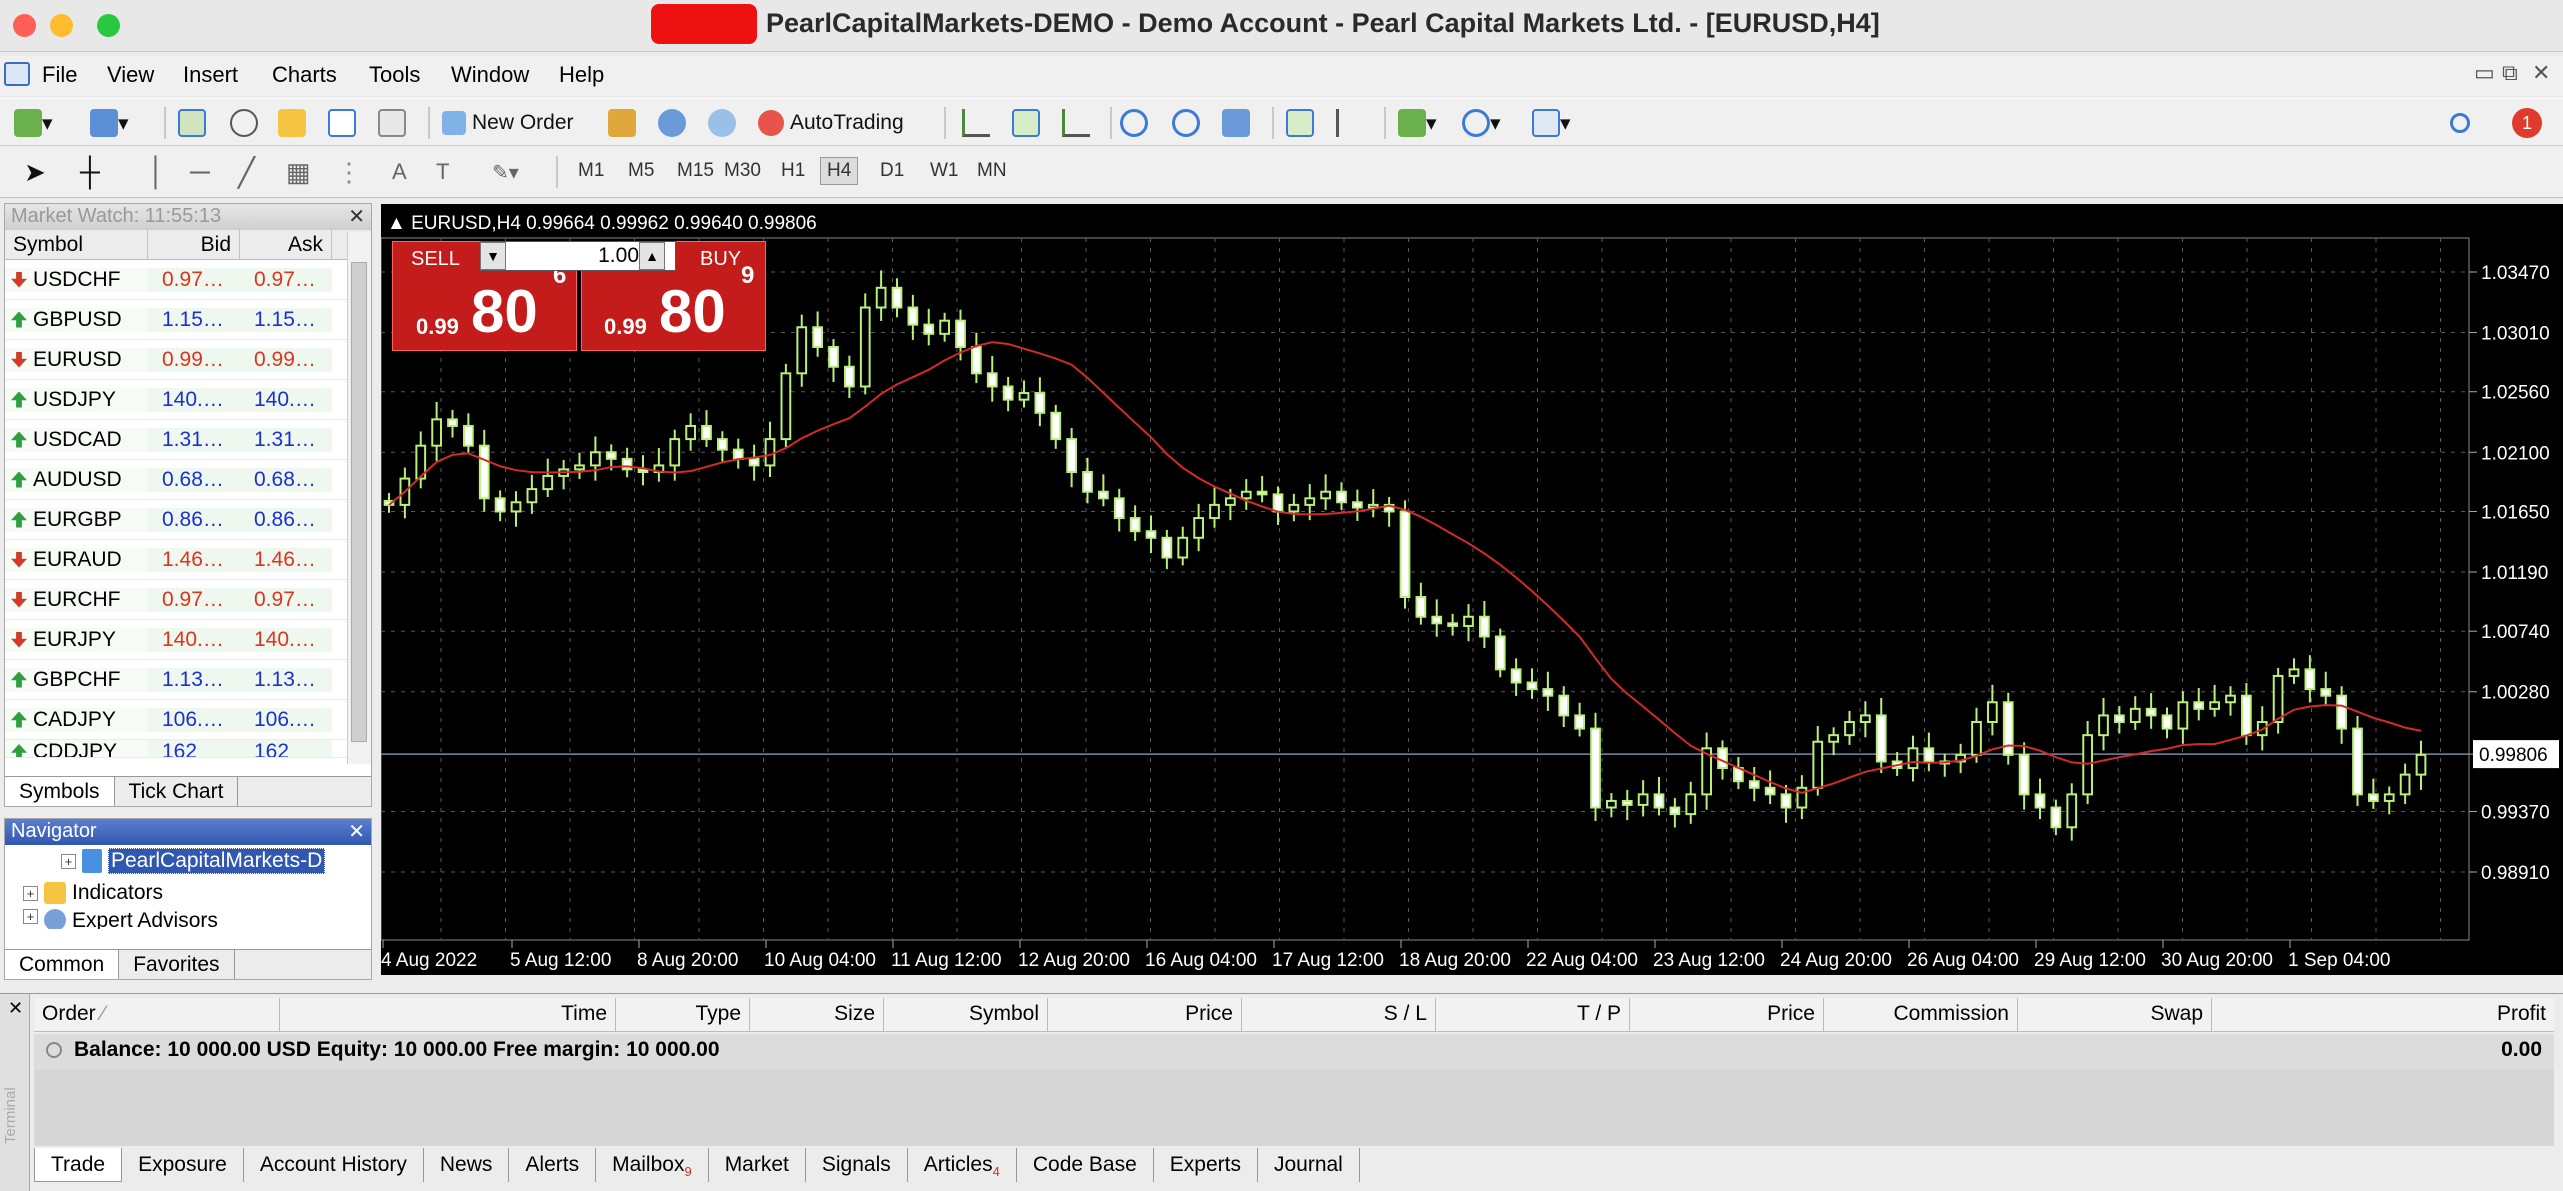  What do you see at coordinates (177, 791) in the screenshot?
I see `tab-tick-chart: Tick Chart` at bounding box center [177, 791].